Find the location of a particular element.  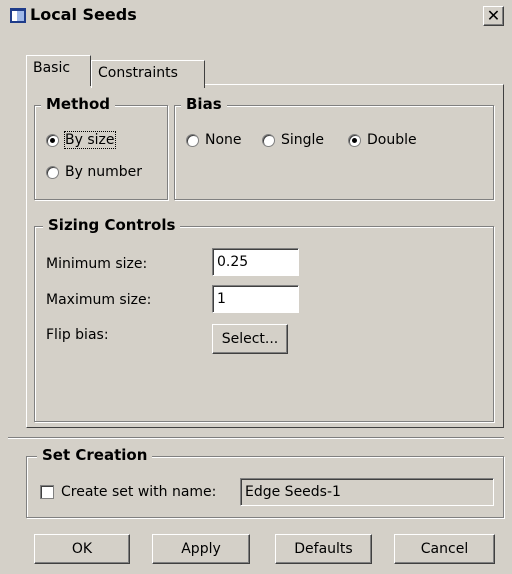

minimum-size-input: 0.25 is located at coordinates (255, 262).